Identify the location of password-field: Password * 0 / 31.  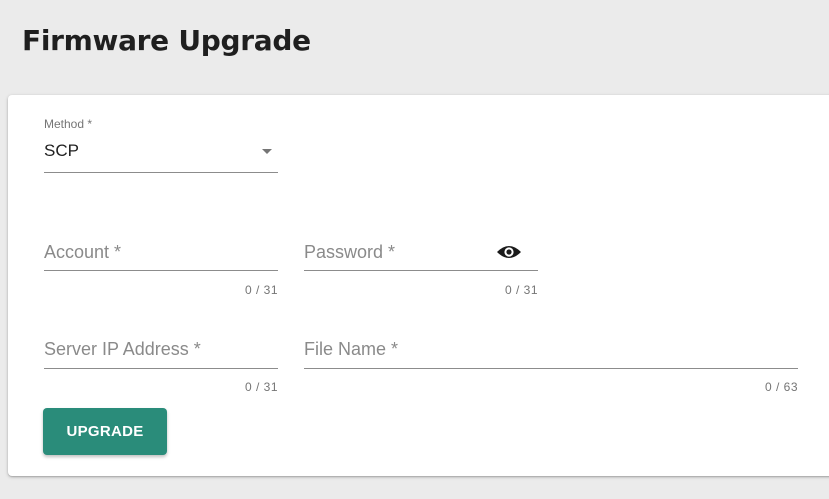
(421, 267).